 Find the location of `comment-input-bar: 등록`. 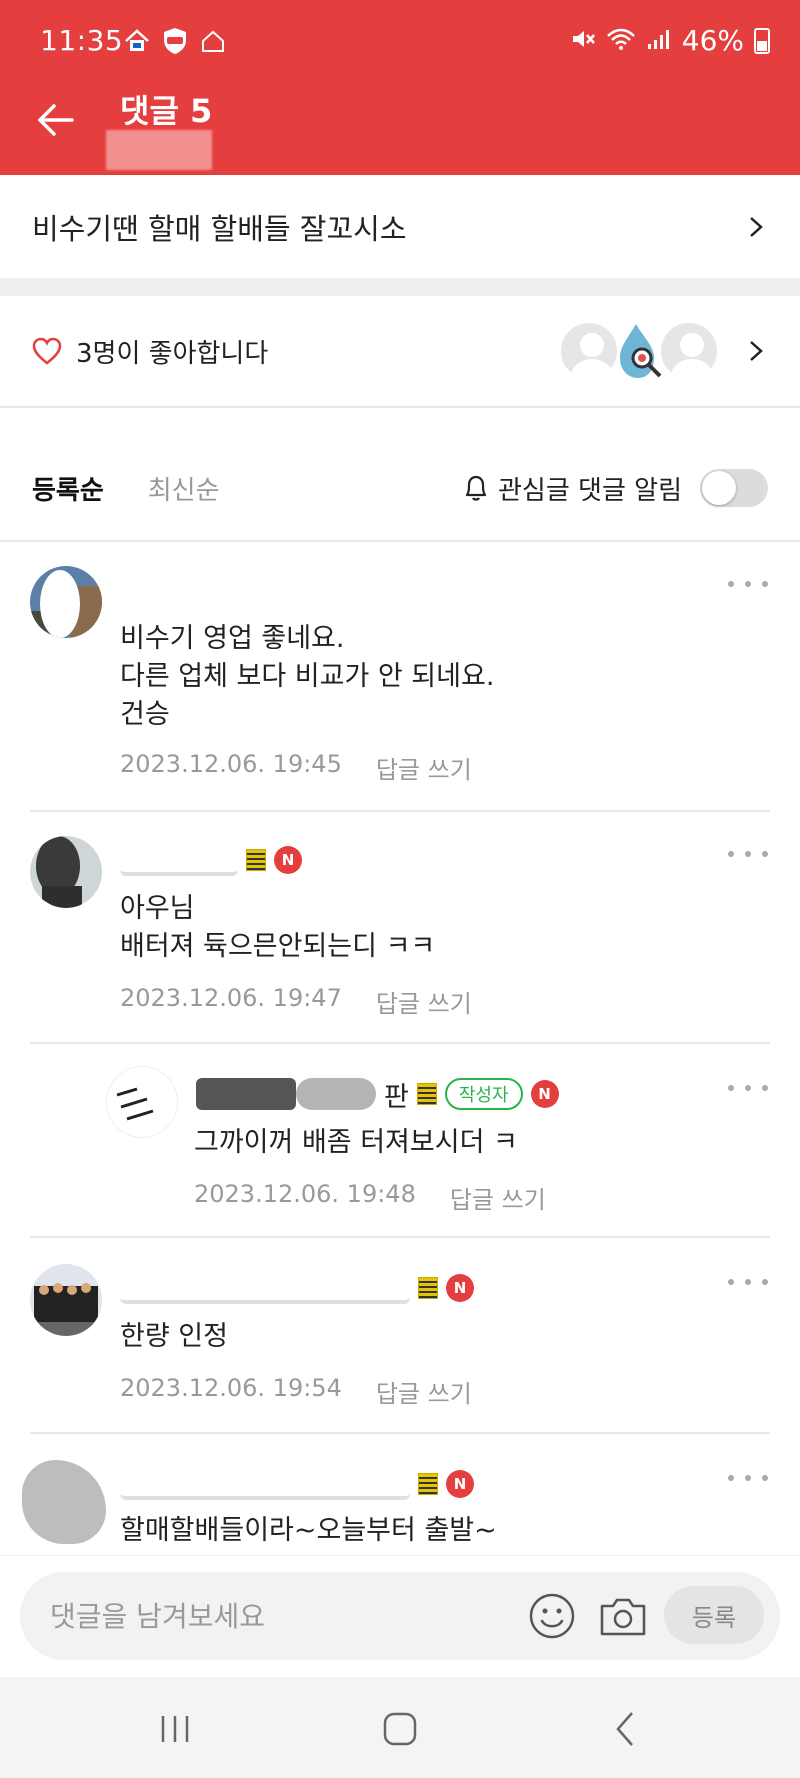

comment-input-bar: 등록 is located at coordinates (400, 1616).